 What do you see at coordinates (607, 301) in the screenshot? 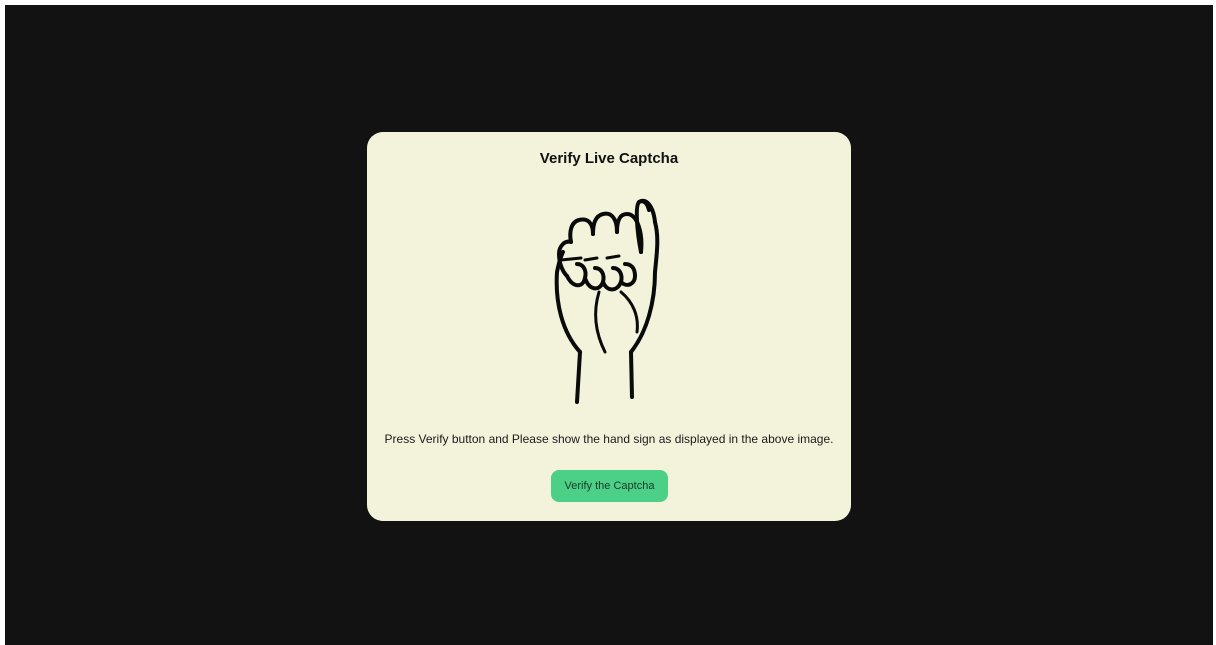
I see `fist-hand-sign-icon` at bounding box center [607, 301].